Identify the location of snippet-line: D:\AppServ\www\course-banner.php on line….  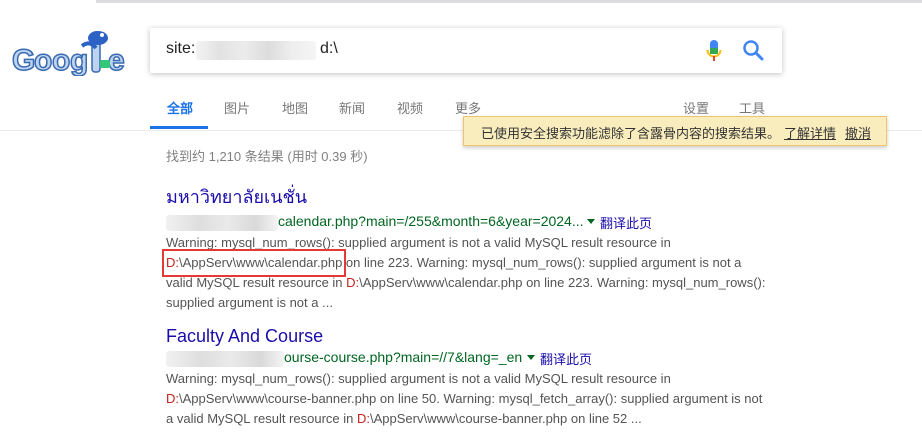
(472, 399).